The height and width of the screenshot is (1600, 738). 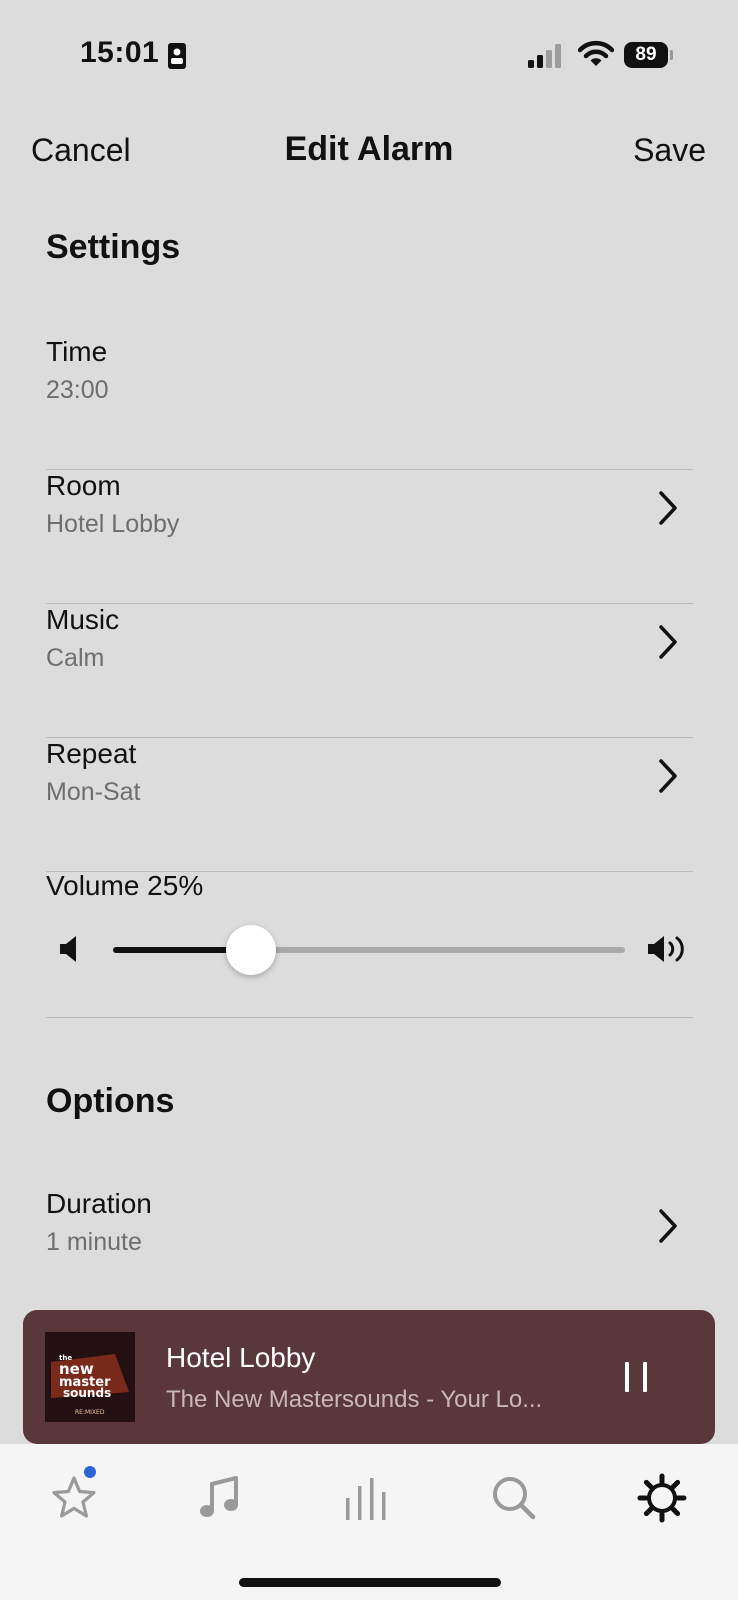 I want to click on album-art-text-5: RE:MIXED, so click(x=90, y=1412).